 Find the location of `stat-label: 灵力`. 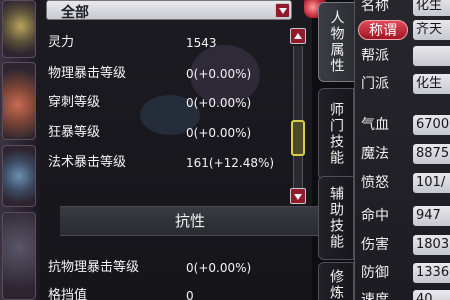

stat-label: 灵力 is located at coordinates (61, 42).